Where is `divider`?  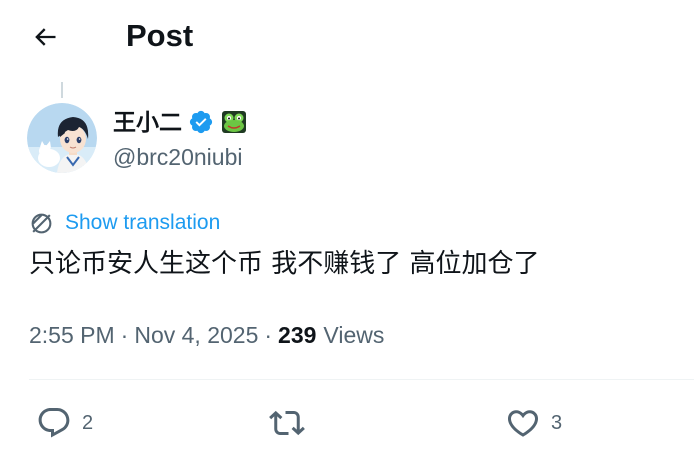 divider is located at coordinates (361, 379).